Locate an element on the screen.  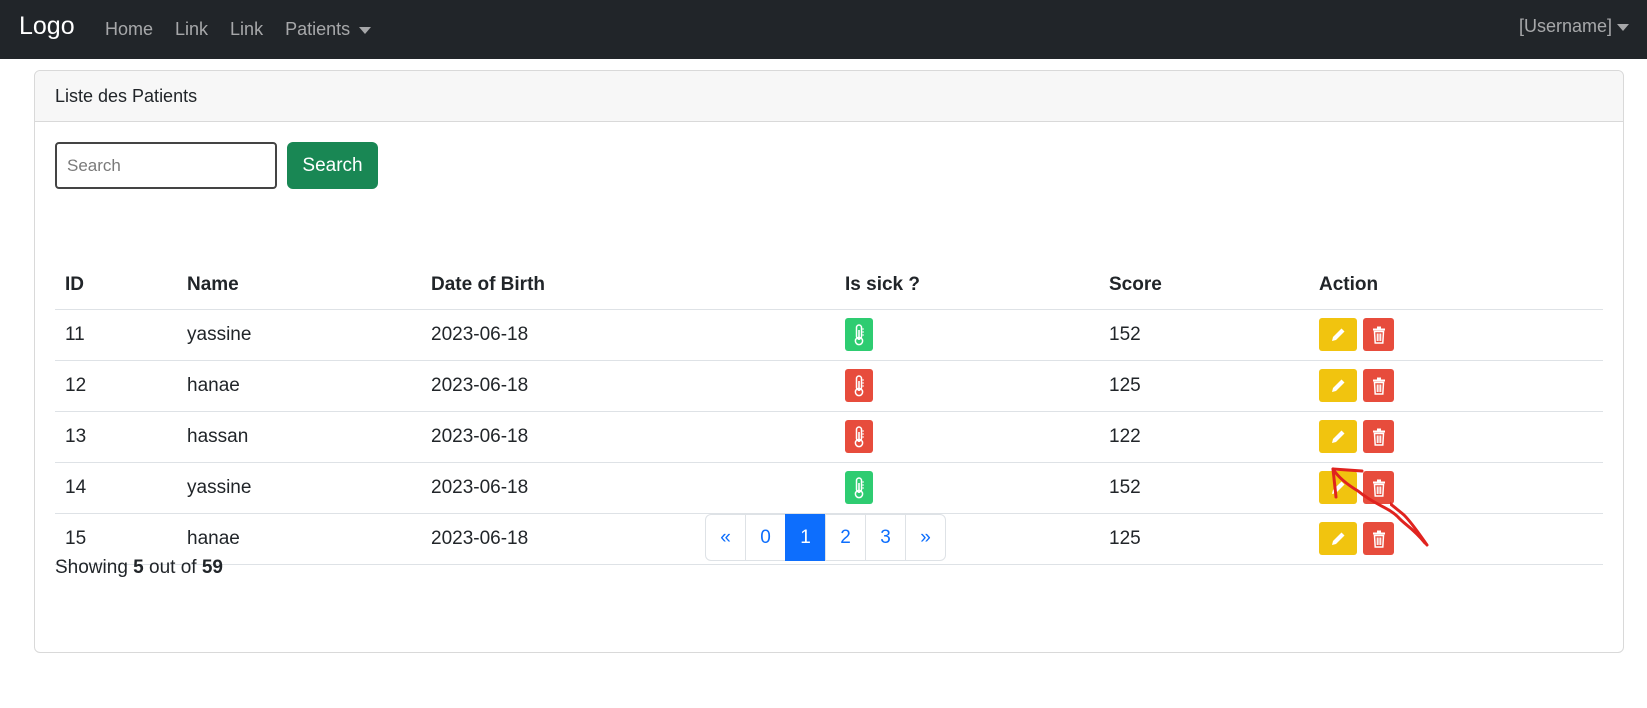
header-id: ID is located at coordinates (116, 286).